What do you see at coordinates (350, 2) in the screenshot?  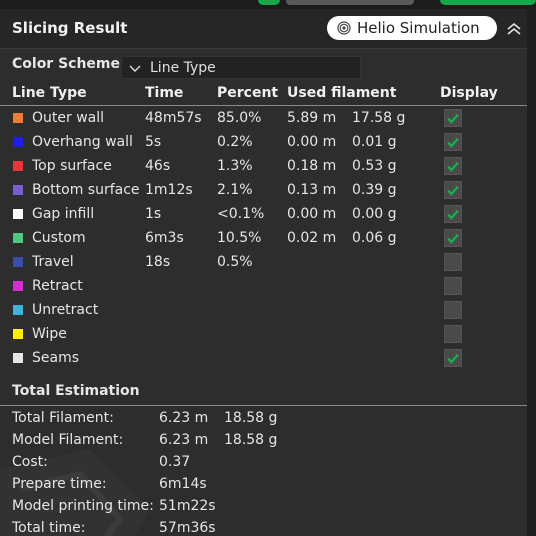 I see `toolbar-tab-grey` at bounding box center [350, 2].